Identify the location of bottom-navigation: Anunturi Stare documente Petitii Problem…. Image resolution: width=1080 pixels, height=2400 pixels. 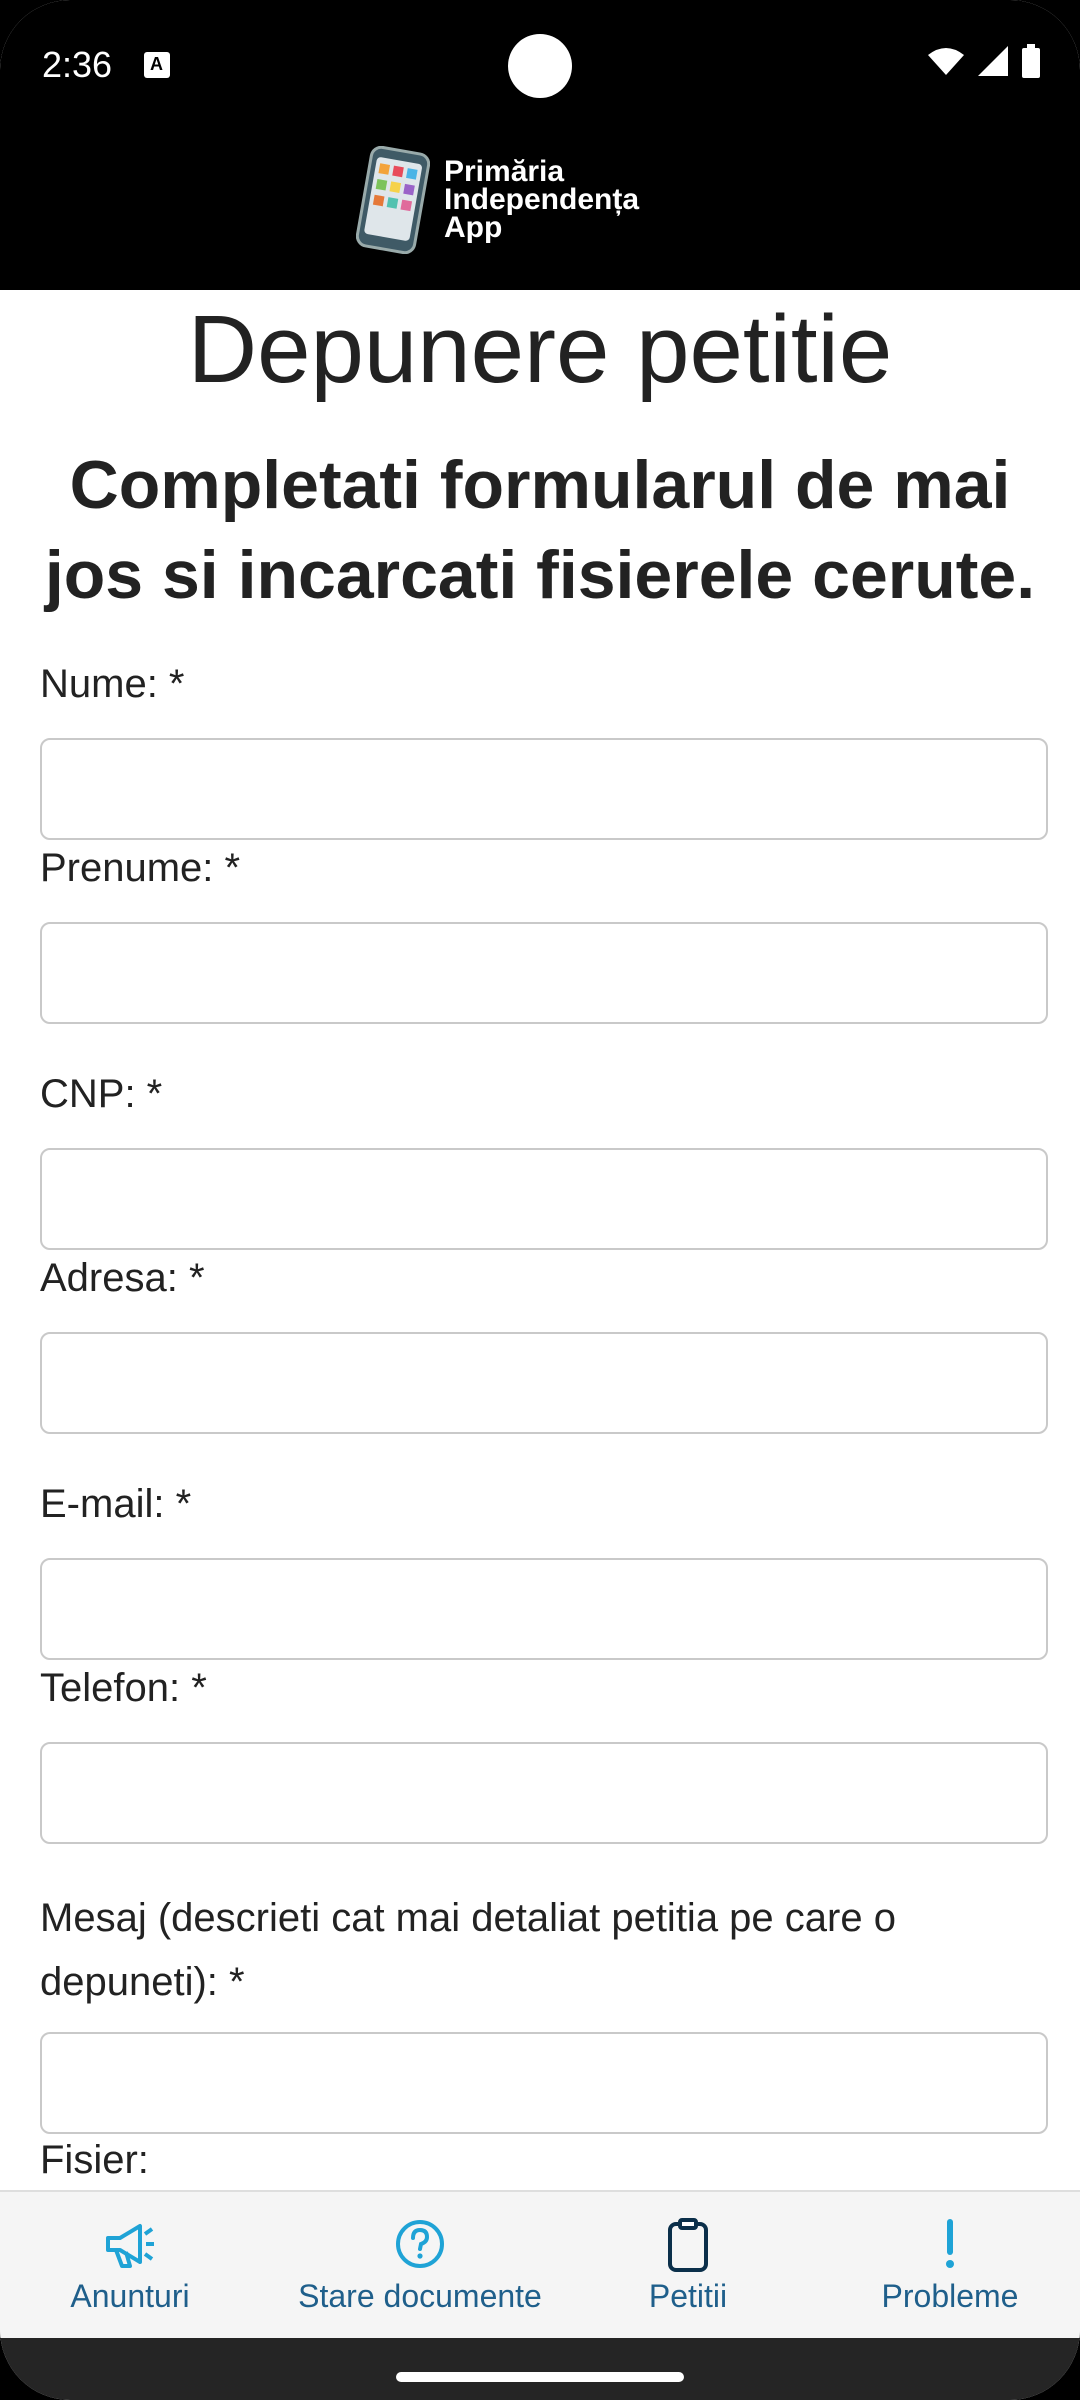
(540, 2265).